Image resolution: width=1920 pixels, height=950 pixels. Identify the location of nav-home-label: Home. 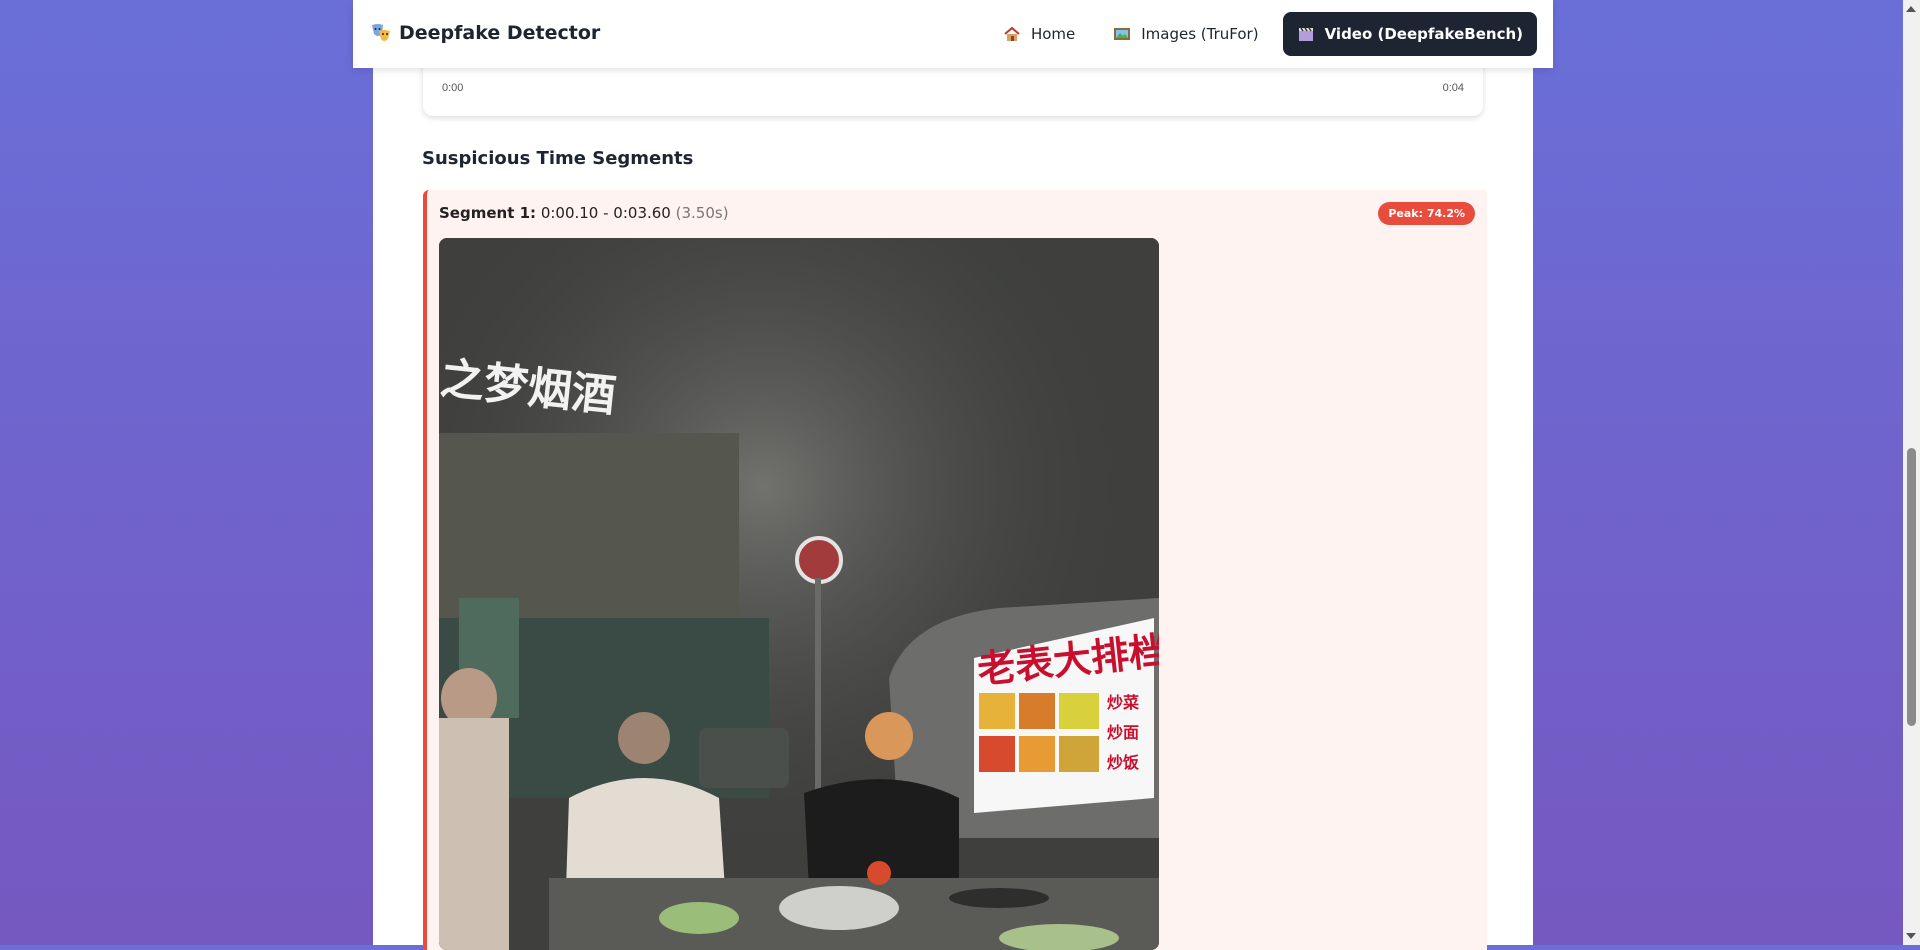
(1053, 34).